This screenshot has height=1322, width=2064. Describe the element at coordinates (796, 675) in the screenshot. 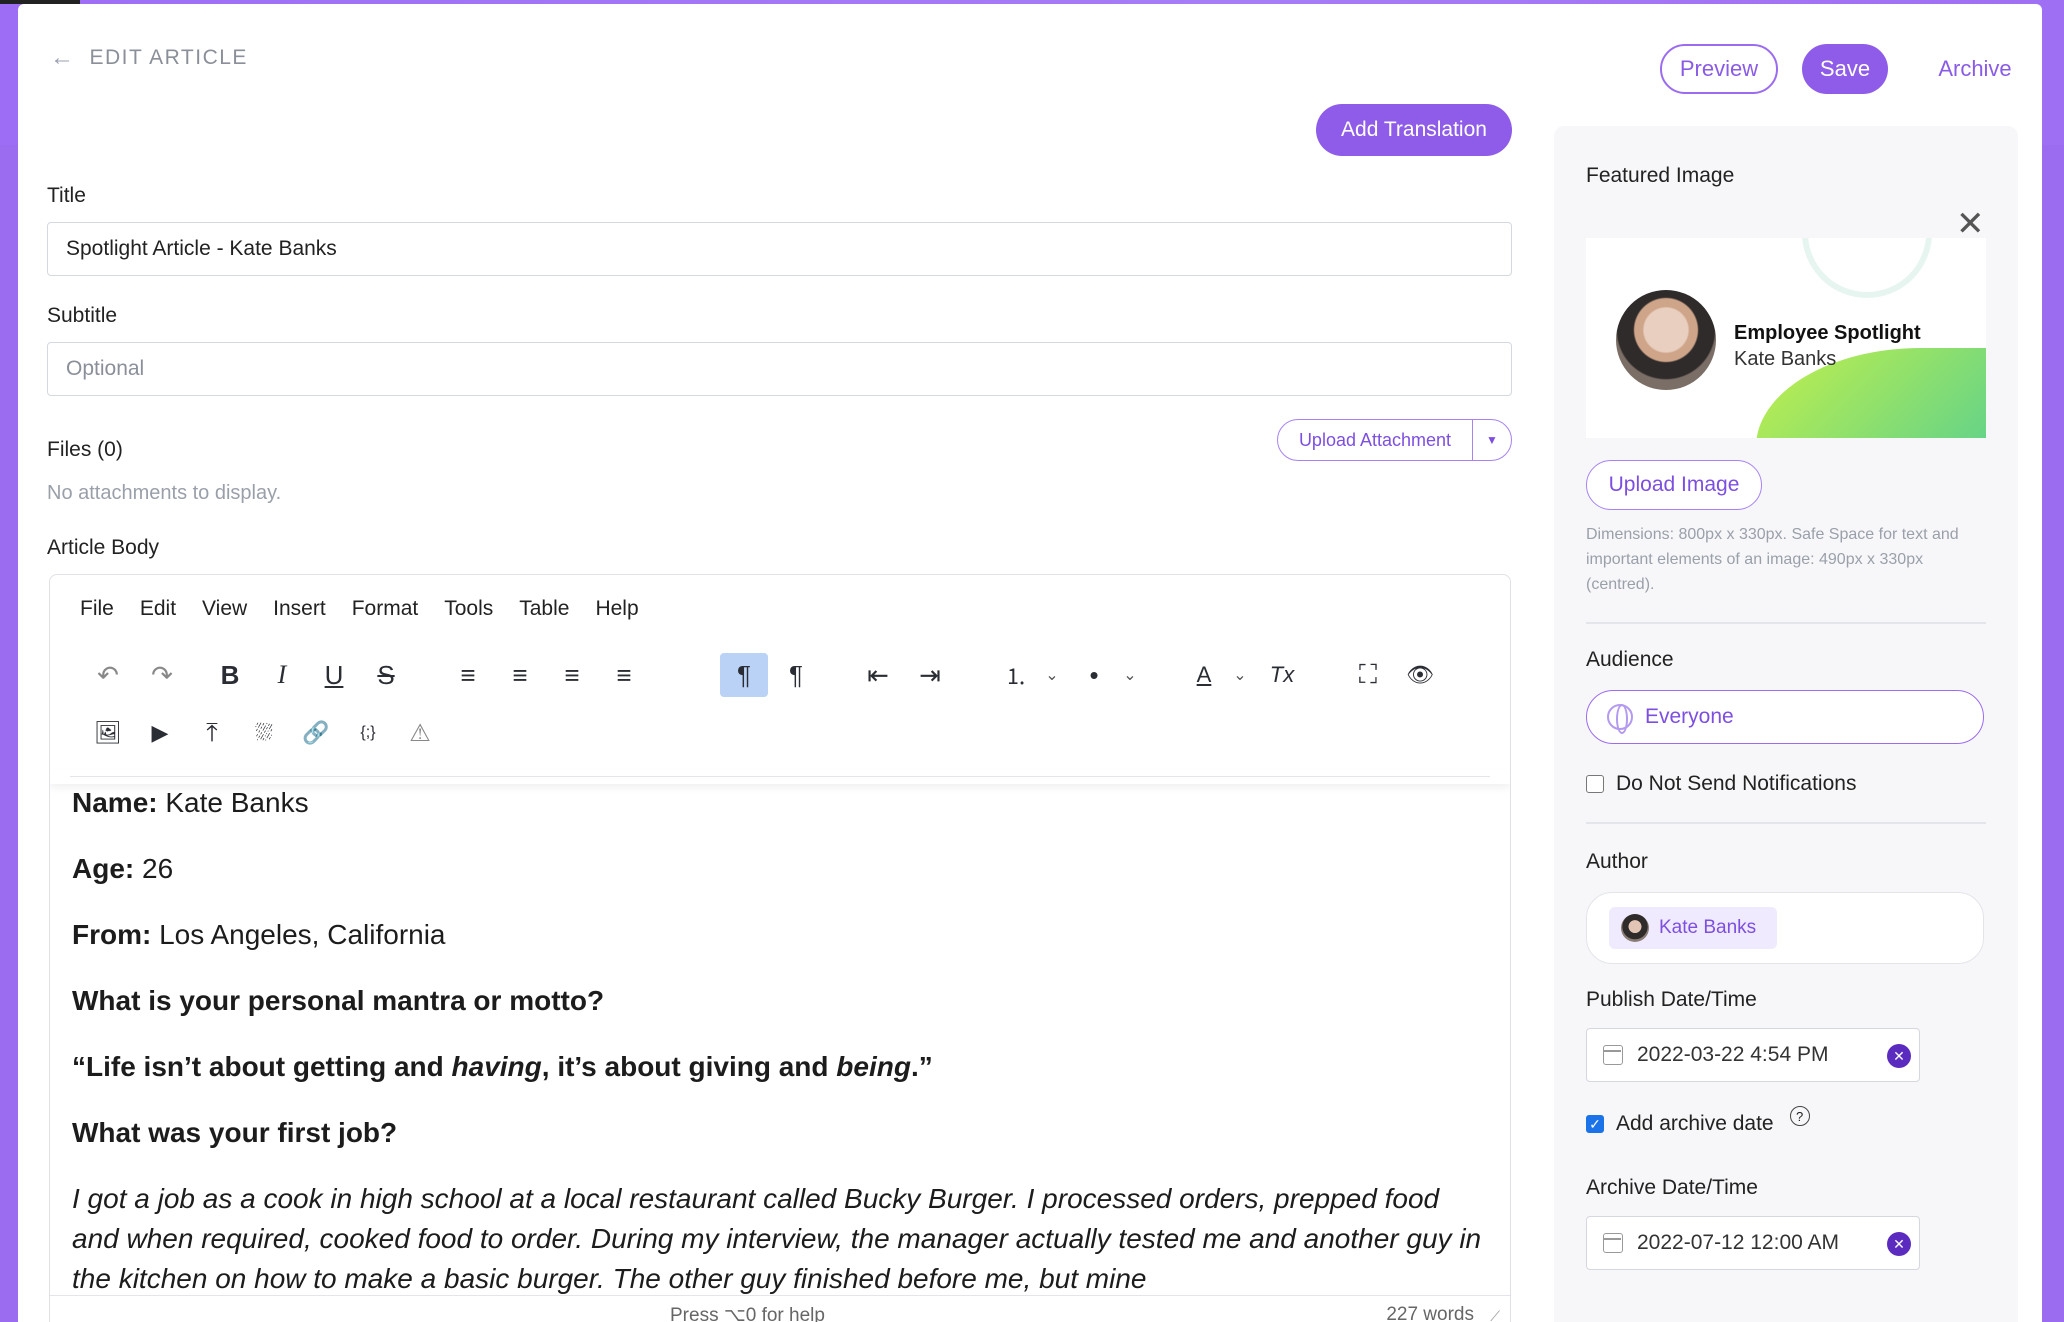

I see `rtl-direction-icon: ¶` at that location.